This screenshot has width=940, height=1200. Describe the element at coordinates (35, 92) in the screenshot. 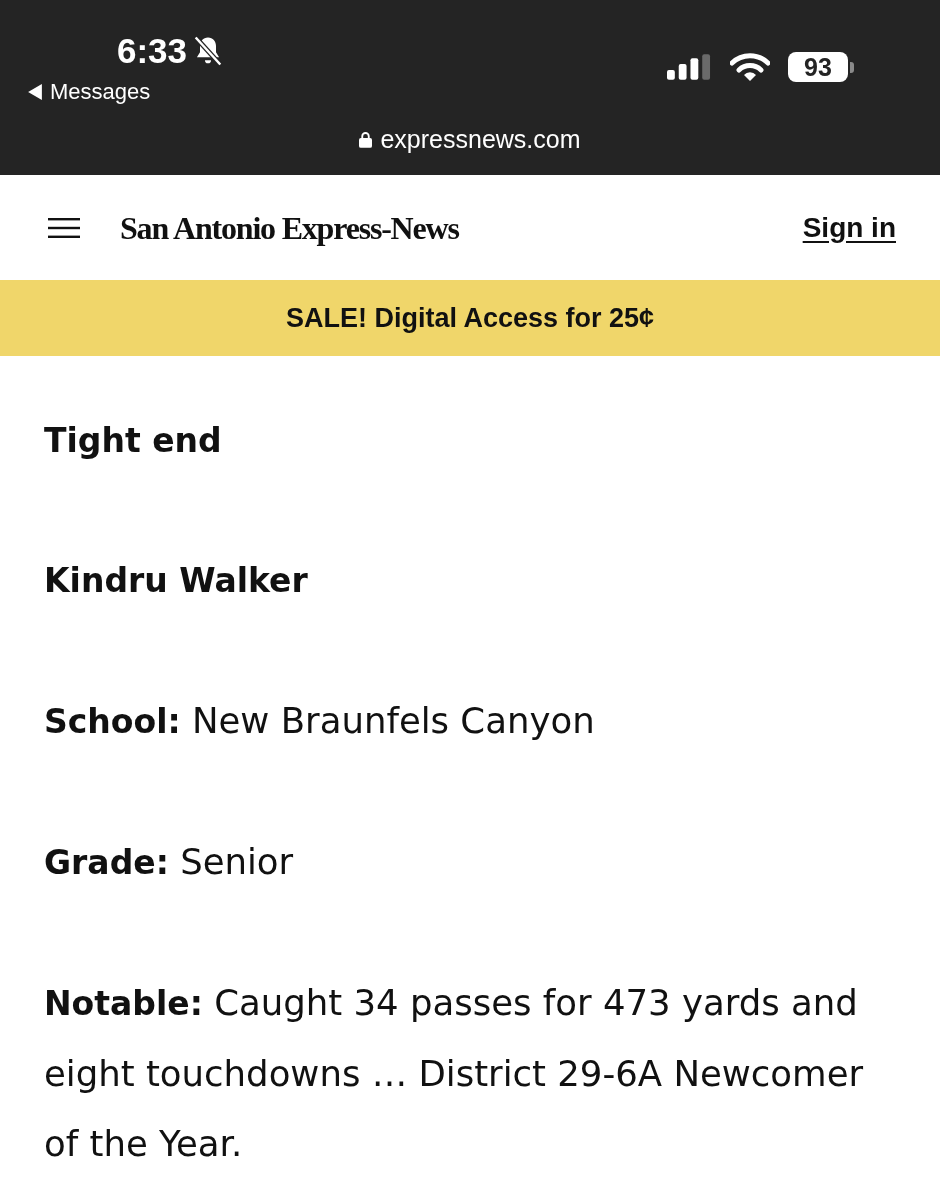

I see `back-triangle-icon` at that location.